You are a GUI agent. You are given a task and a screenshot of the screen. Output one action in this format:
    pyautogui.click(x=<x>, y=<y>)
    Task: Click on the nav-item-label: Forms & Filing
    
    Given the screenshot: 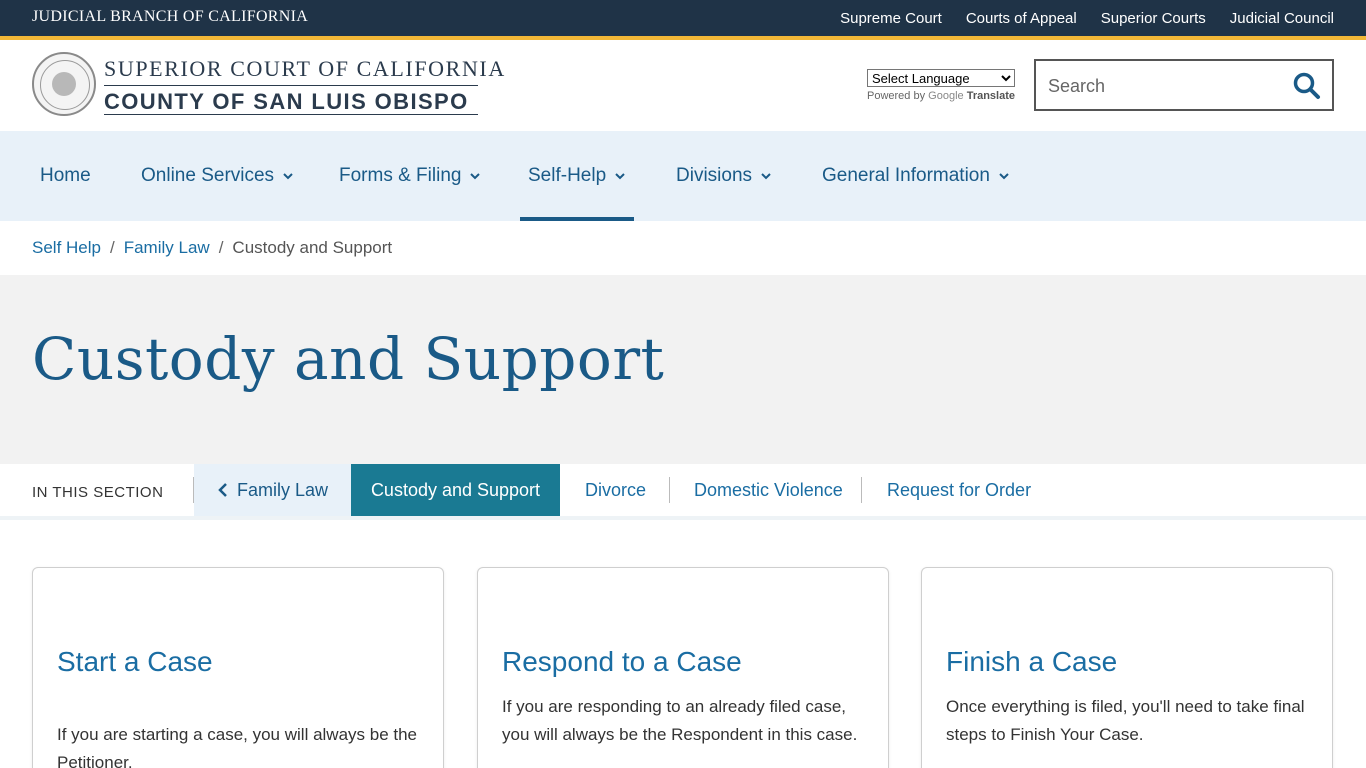 What is the action you would take?
    pyautogui.click(x=400, y=175)
    